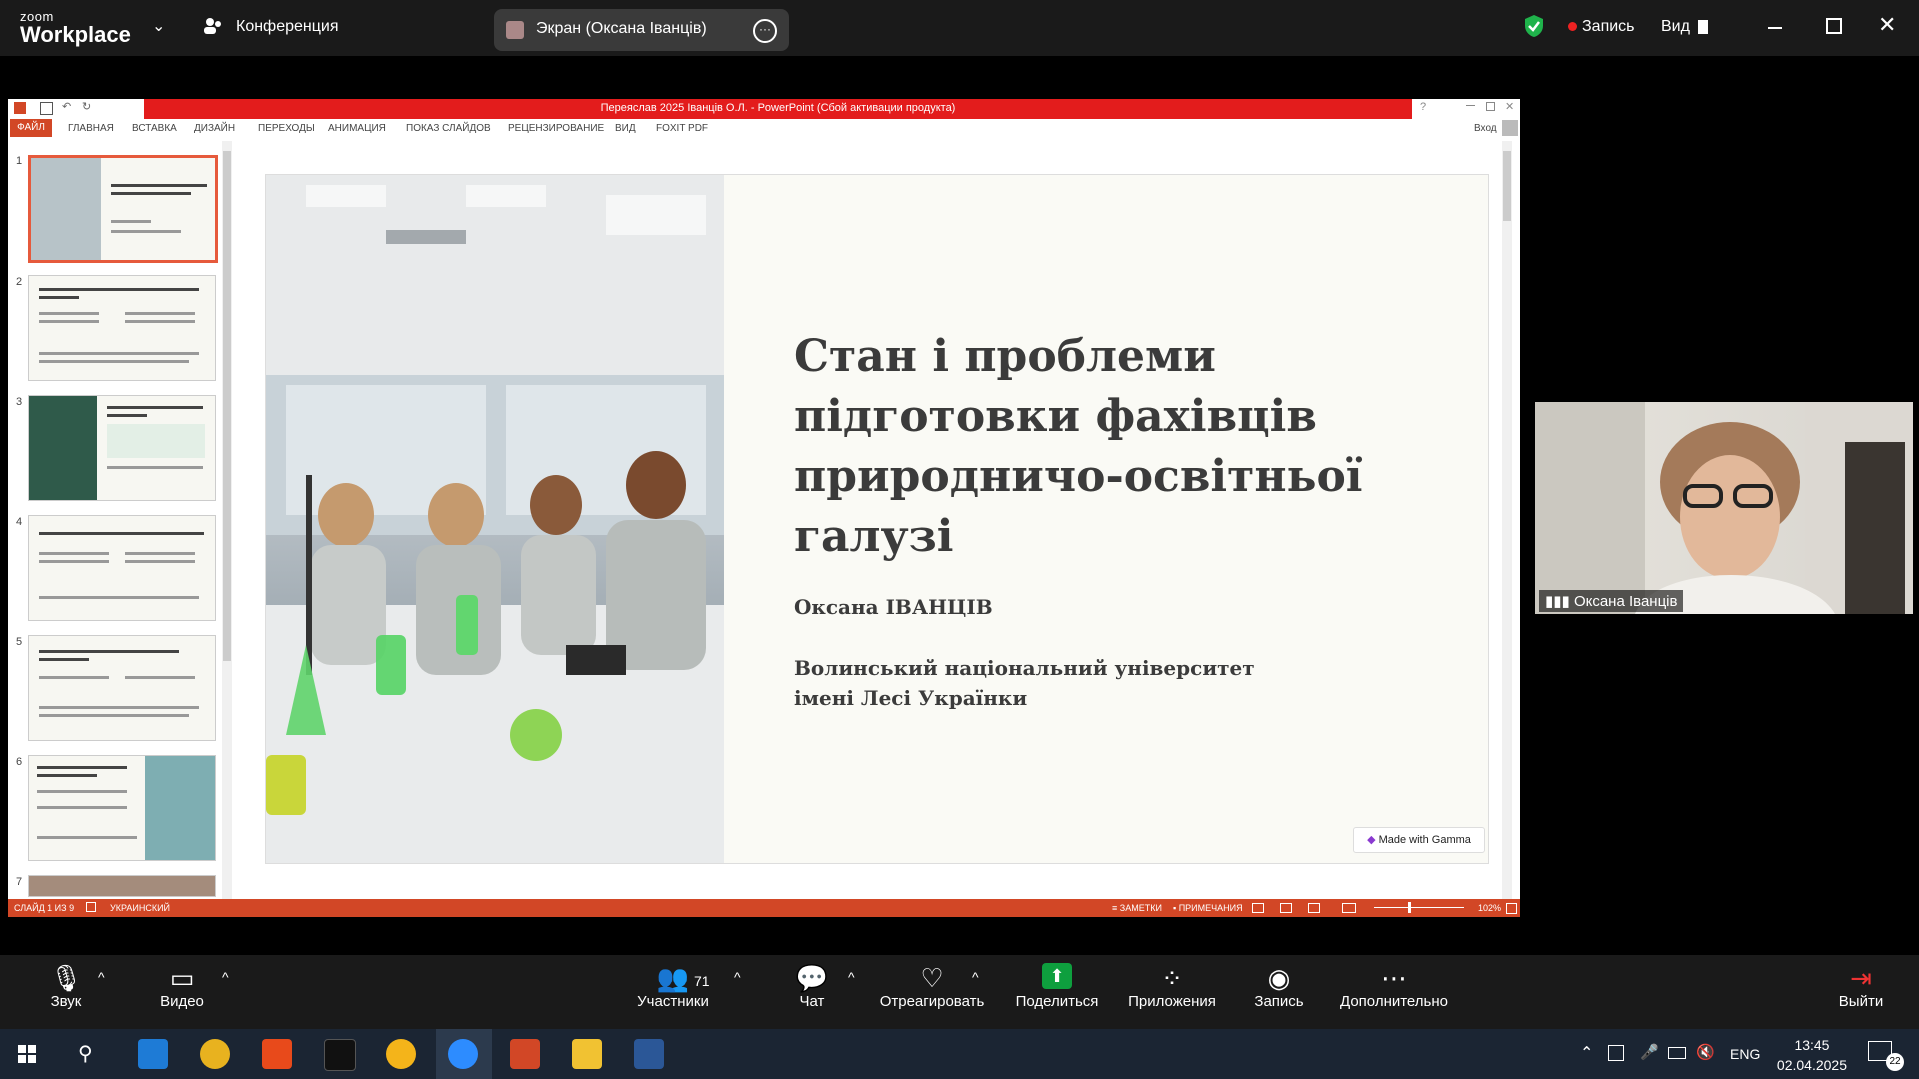 This screenshot has width=1919, height=1079. Describe the element at coordinates (1470, 105) in the screenshot. I see `ppt-minimize-icon` at that location.